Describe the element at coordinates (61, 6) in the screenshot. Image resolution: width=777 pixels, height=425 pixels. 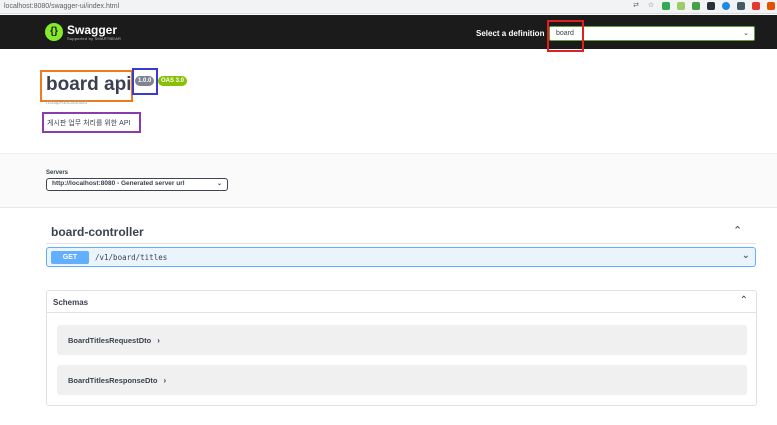
I see `address-bar: localhost:8080/swagger-ui/index.html` at that location.